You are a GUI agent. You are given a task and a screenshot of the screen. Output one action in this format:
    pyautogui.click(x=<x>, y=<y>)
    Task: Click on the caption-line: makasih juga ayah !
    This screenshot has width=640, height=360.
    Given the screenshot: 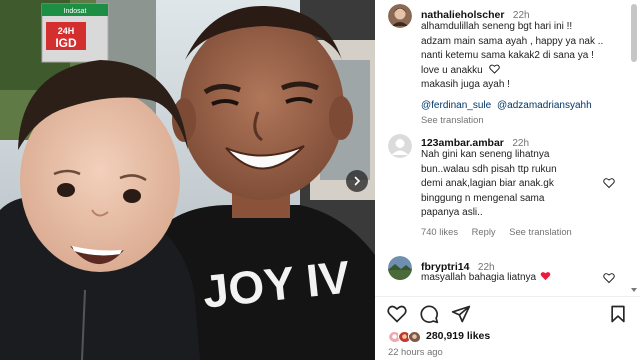 What is the action you would take?
    pyautogui.click(x=465, y=85)
    